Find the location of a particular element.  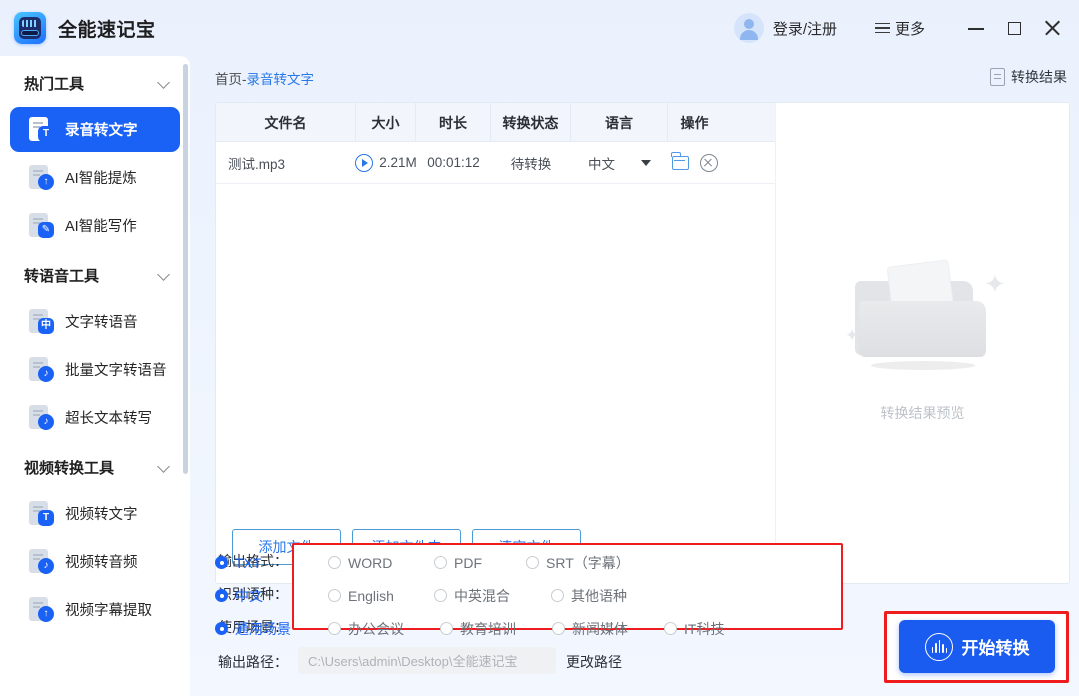

title-bar-controls: 登录/注册 更多 is located at coordinates (906, 28).